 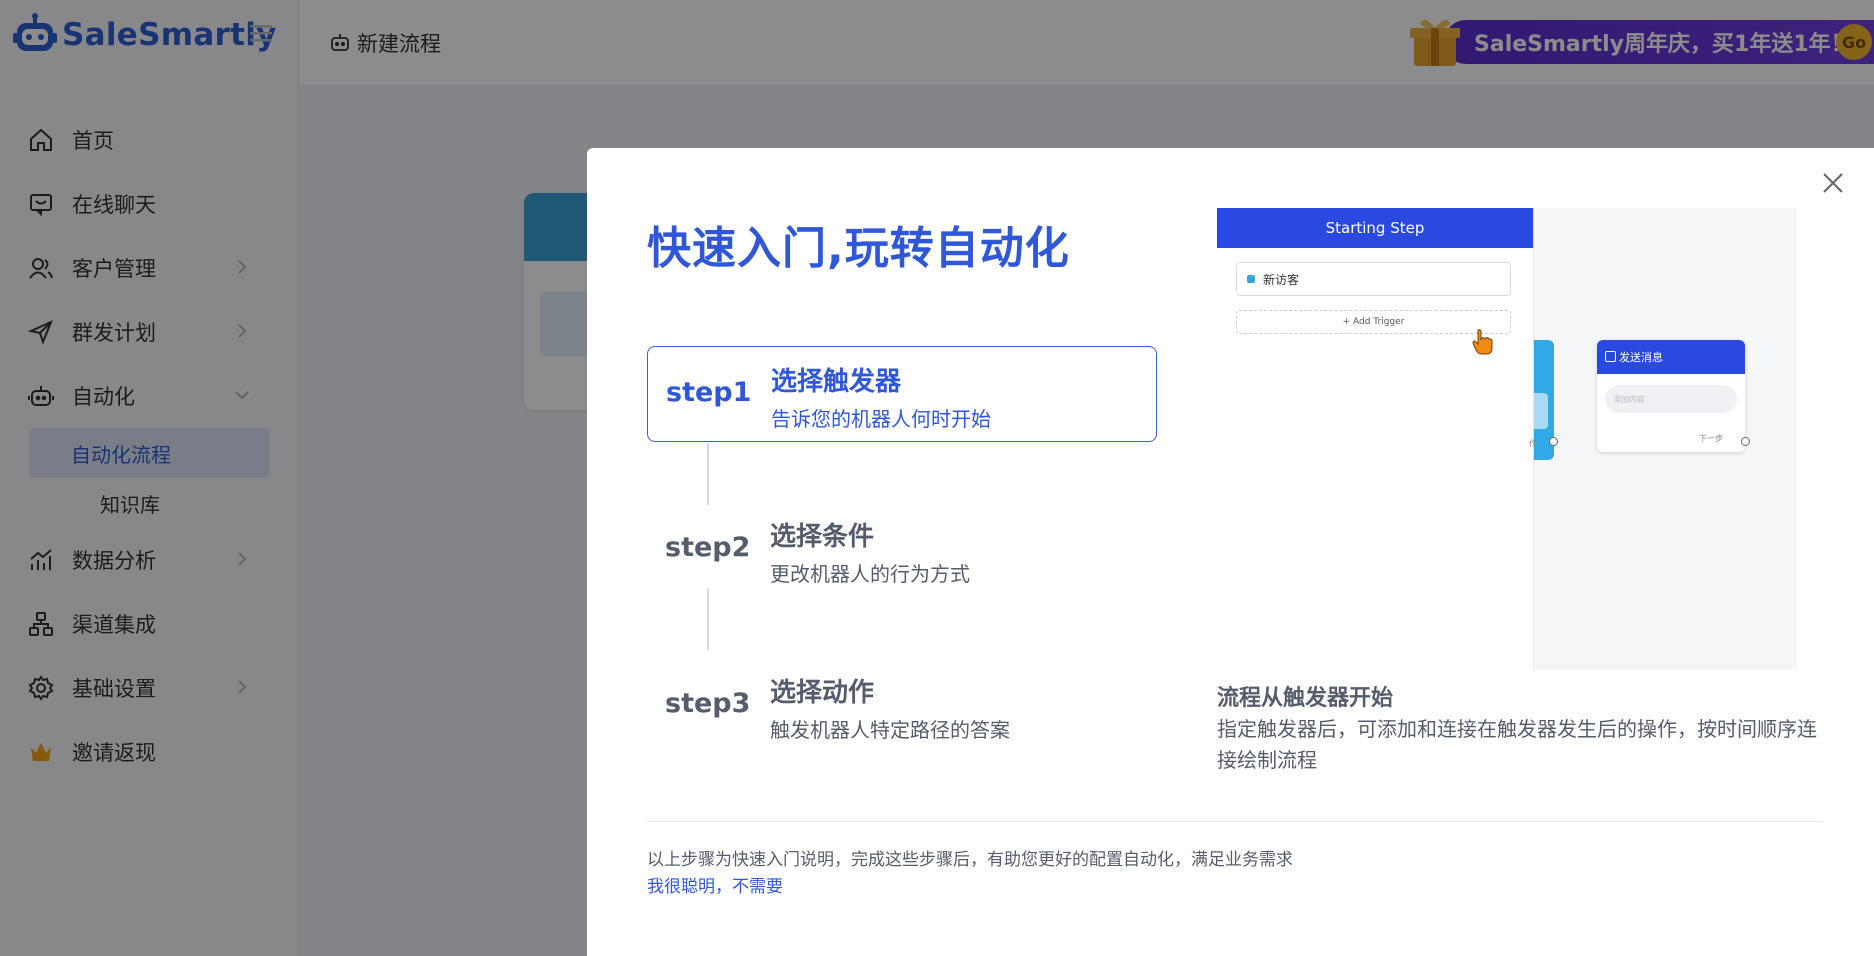 I want to click on feature-title: 流程从触发器开始, so click(x=1305, y=698).